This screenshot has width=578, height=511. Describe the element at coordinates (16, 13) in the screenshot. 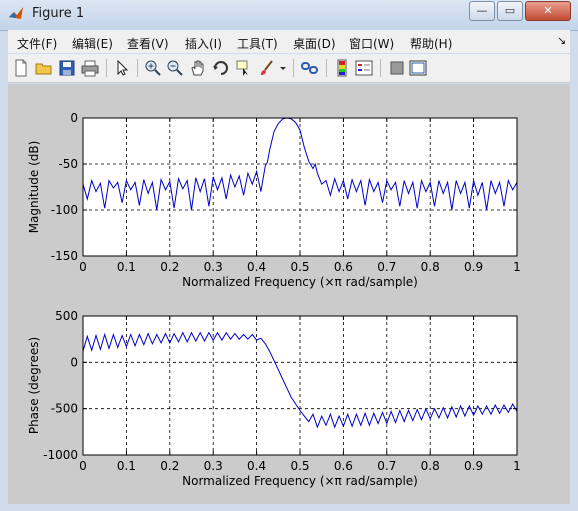

I see `matlab-logo-icon` at that location.